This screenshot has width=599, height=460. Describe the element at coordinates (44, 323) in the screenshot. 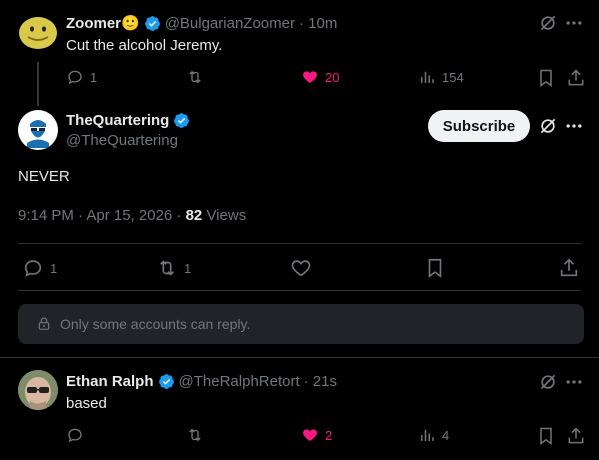

I see `lock-icon` at that location.